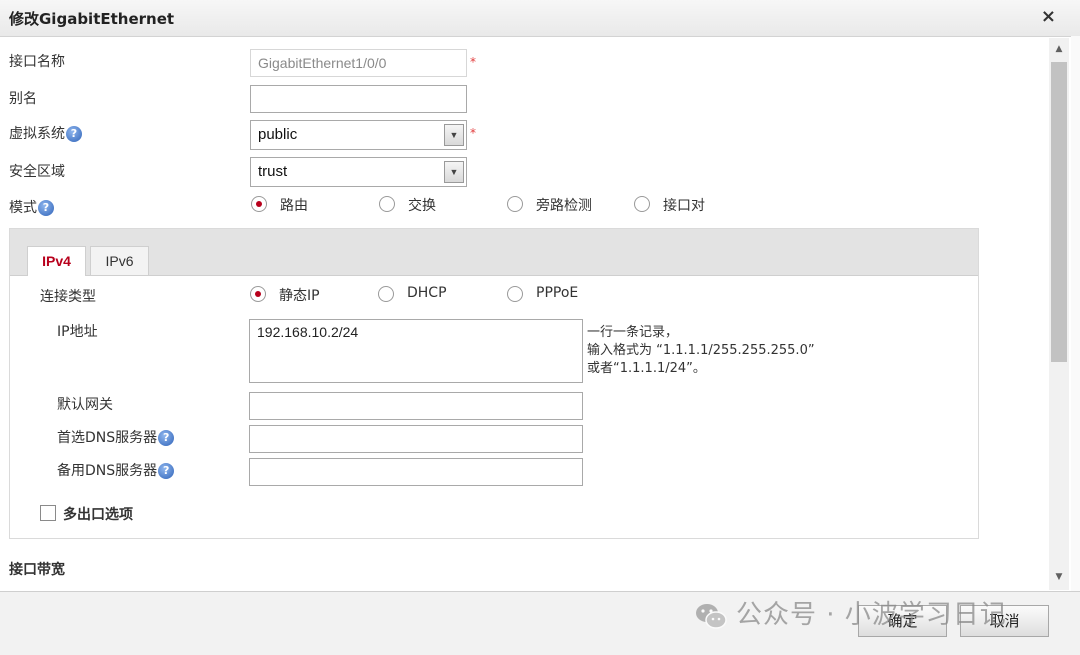 The width and height of the screenshot is (1080, 655). I want to click on interface-name-field: GigabitEthernet1/0/0, so click(358, 63).